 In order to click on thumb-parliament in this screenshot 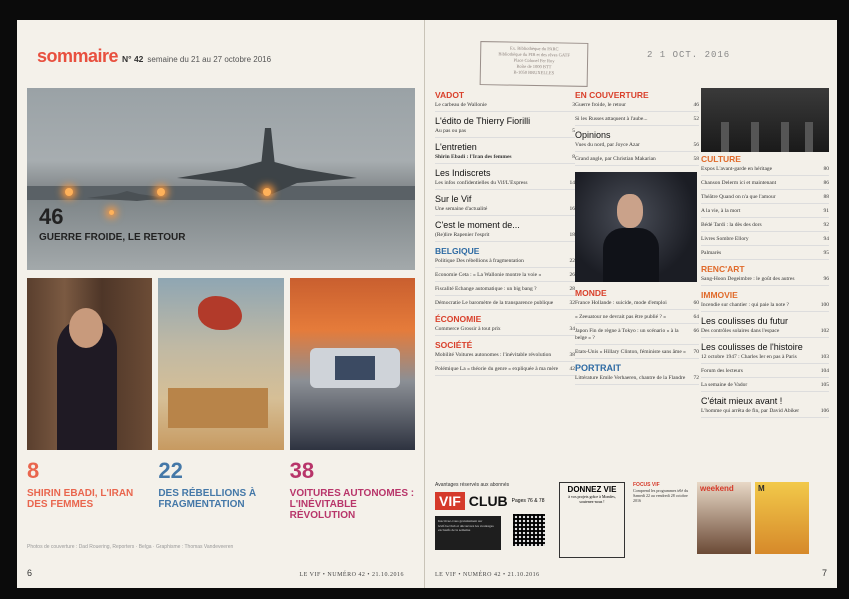, I will do `click(221, 364)`.